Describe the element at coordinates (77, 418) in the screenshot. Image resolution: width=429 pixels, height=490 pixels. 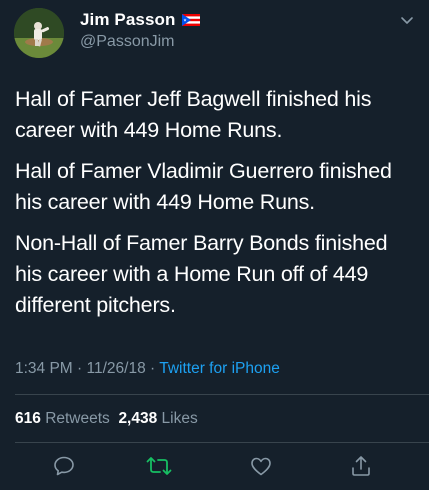
I see `retweets-label: Retweets` at that location.